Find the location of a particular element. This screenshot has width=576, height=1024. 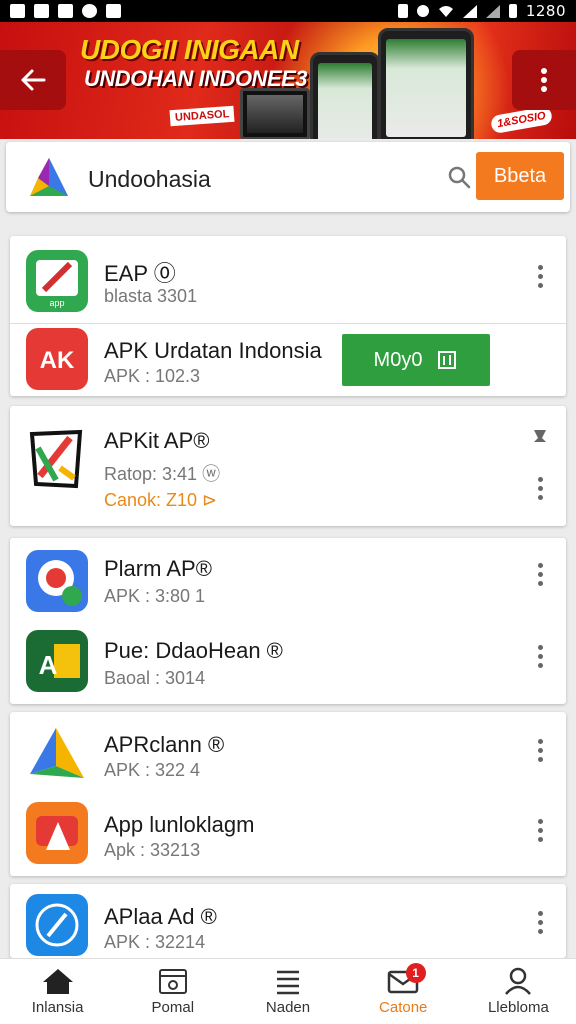

app-icon: A is located at coordinates (57, 661).